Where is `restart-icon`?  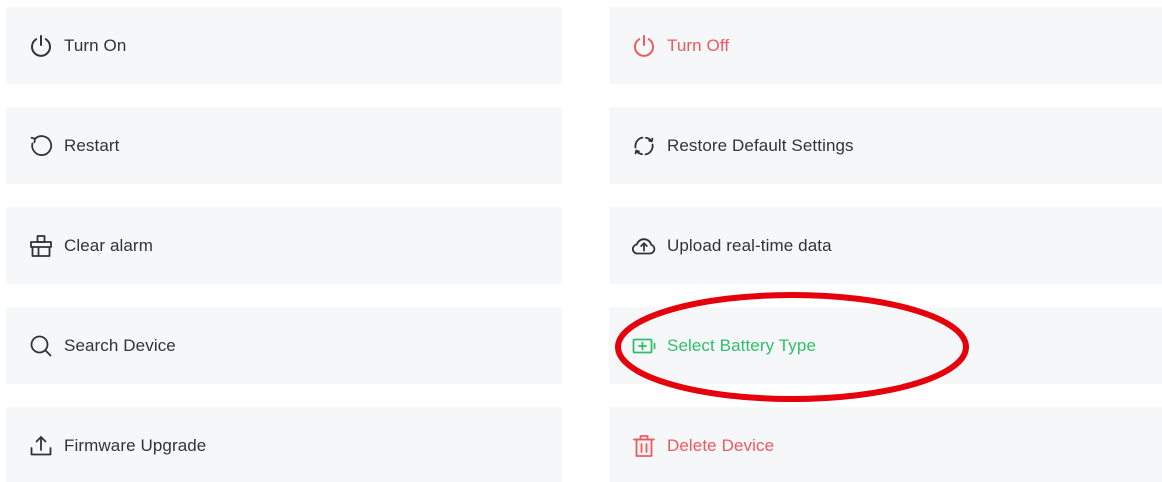
restart-icon is located at coordinates (46, 146).